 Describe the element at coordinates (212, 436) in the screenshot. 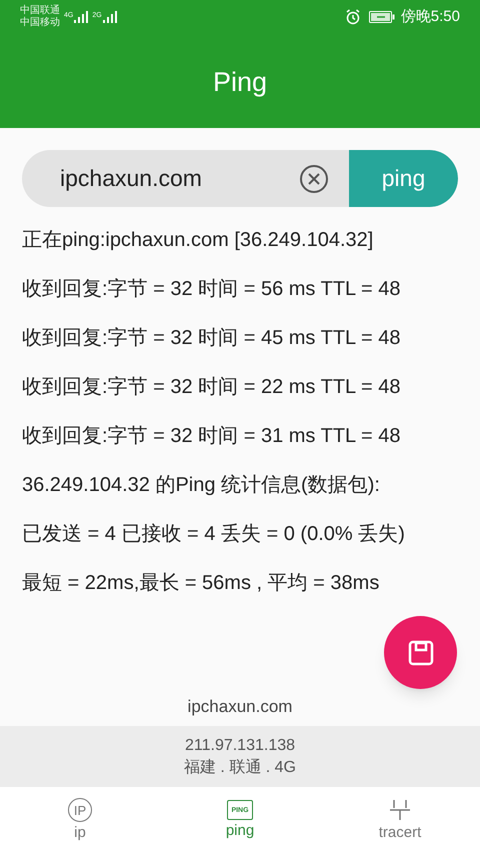

I see `result-line: 收到回复:字节 = 32 时间 = 31 ms TTL = 48` at that location.